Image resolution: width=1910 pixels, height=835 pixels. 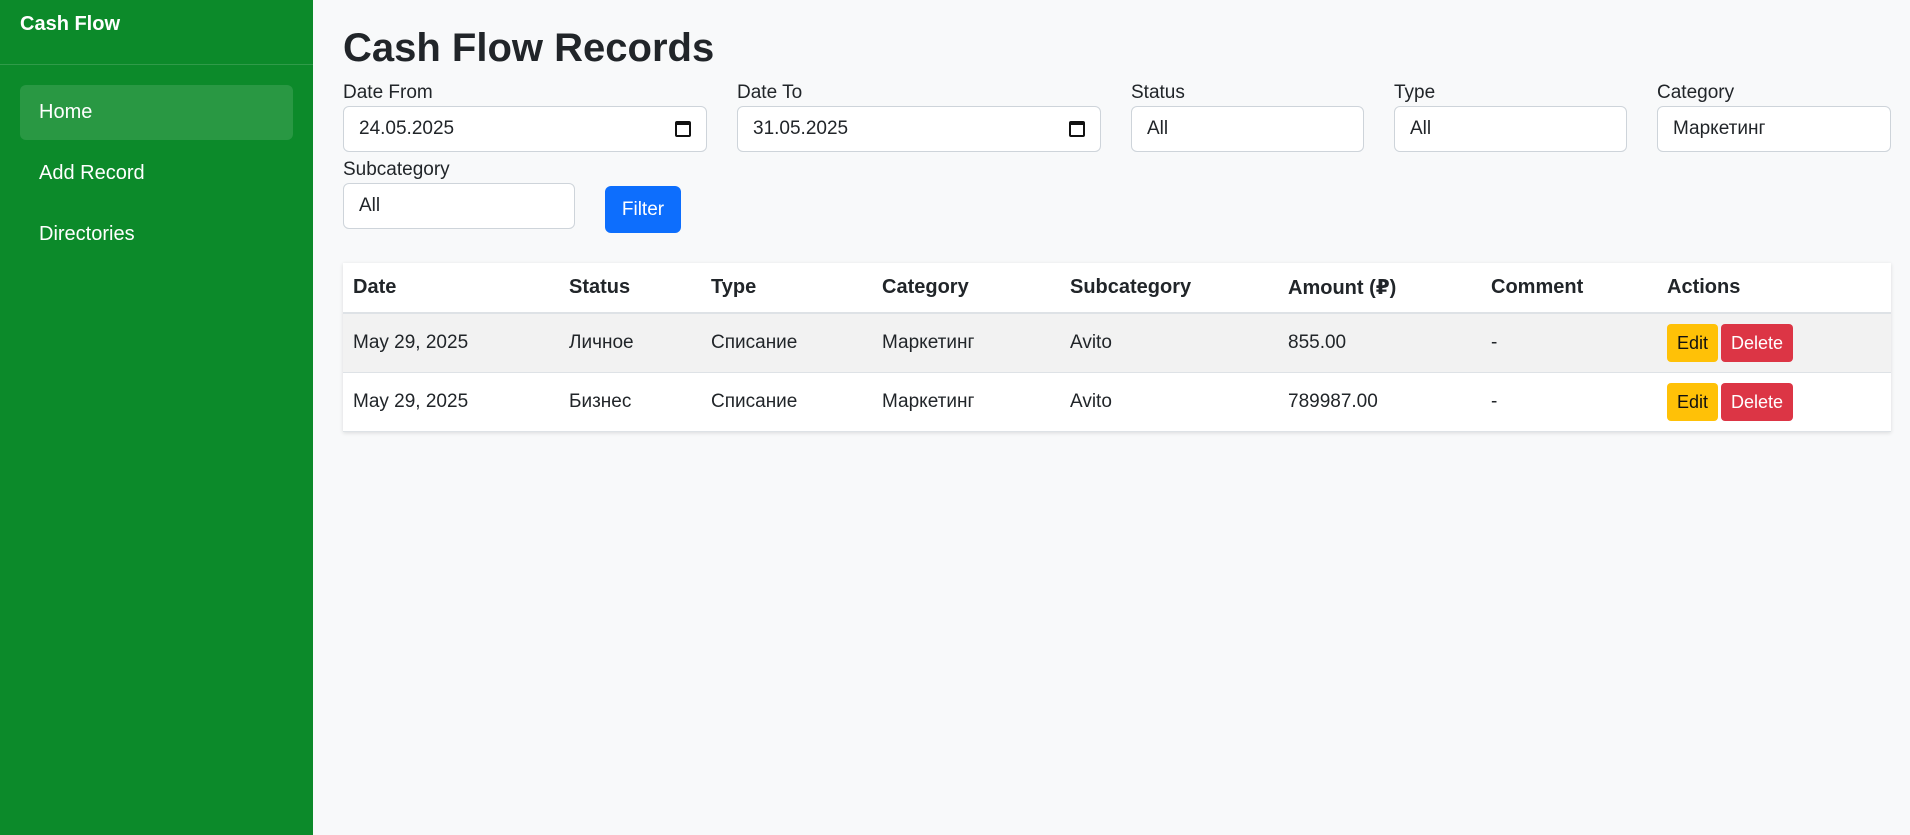 I want to click on category-label: Category, so click(x=1696, y=92).